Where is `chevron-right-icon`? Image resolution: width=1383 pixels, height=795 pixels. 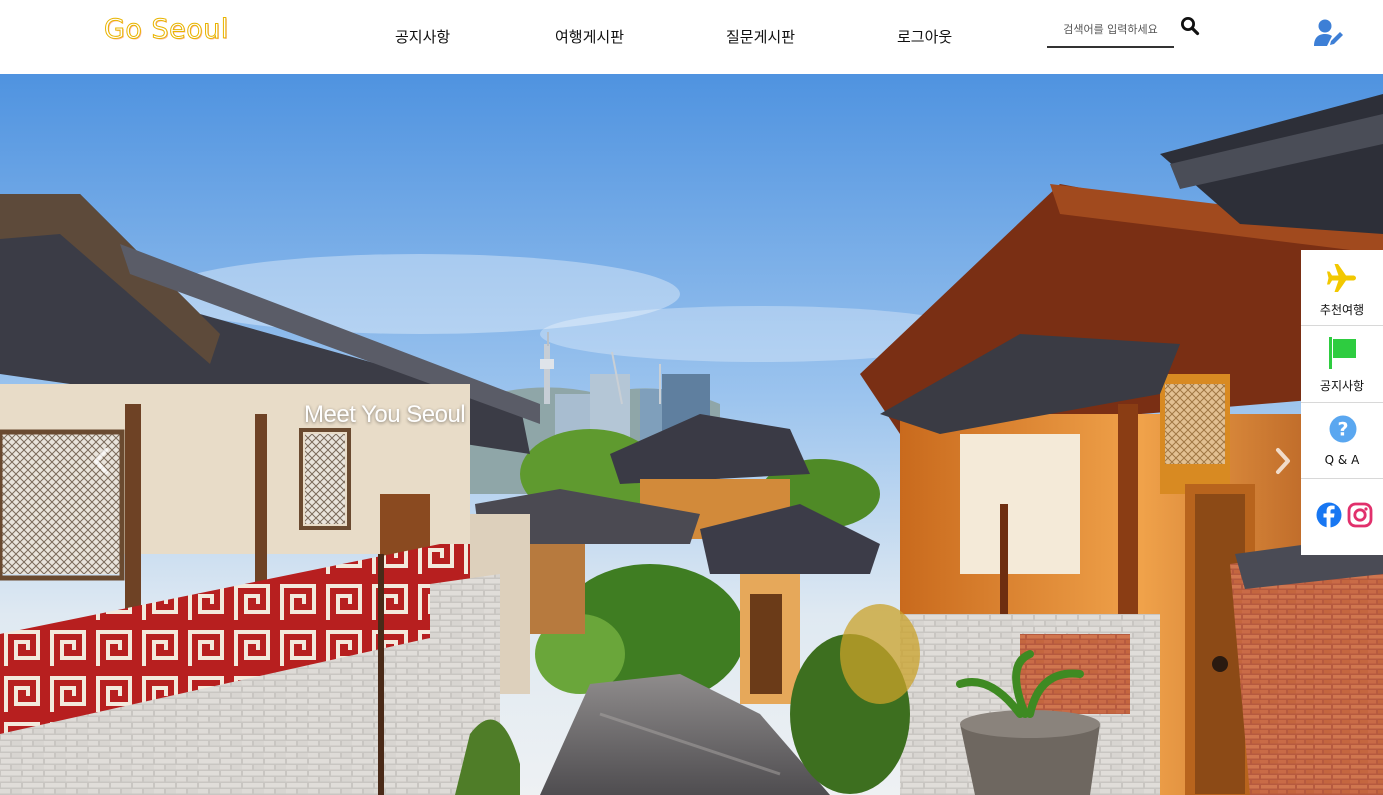
chevron-right-icon is located at coordinates (1282, 461).